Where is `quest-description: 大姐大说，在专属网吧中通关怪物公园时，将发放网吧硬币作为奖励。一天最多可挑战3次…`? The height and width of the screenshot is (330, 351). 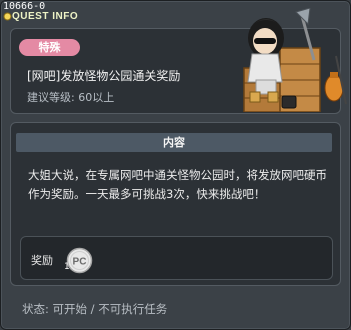
quest-description: 大姐大说，在专属网吧中通关怪物公园时，将发放网吧硬币作为奖励。一天最多可挑战3次… is located at coordinates (177, 184).